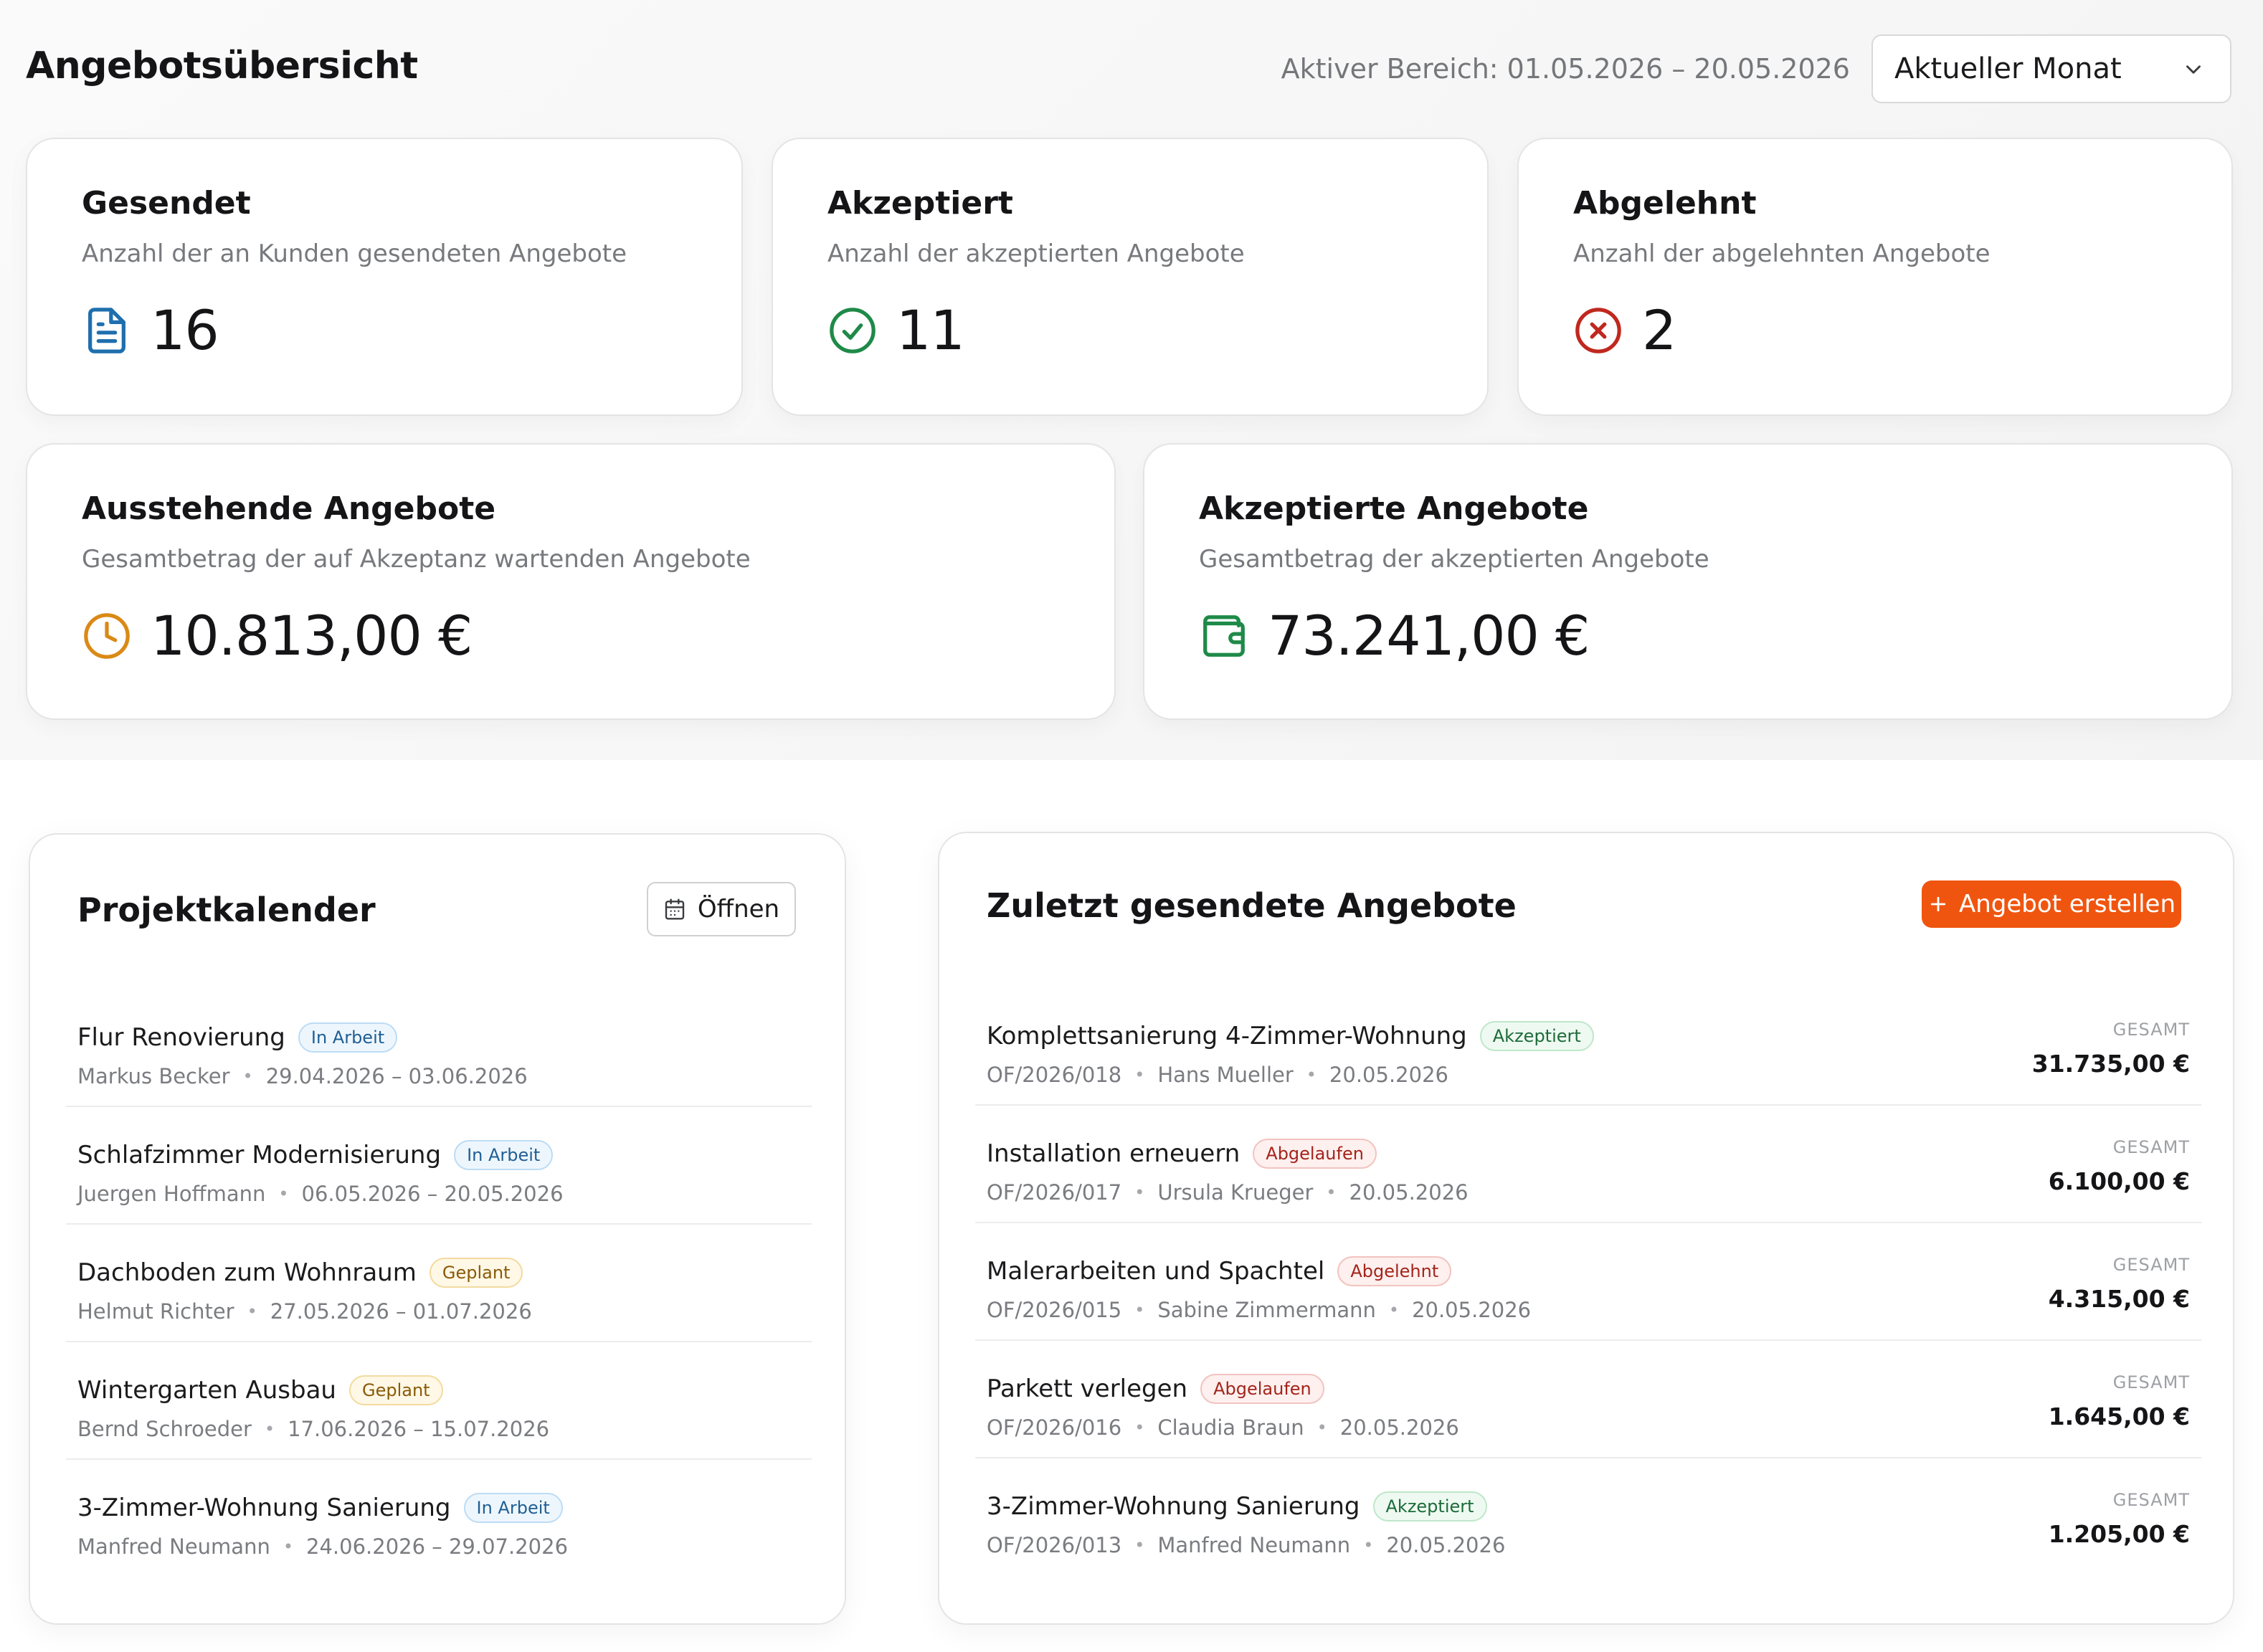  I want to click on create-offer-label: Angebot erstellen, so click(2067, 904).